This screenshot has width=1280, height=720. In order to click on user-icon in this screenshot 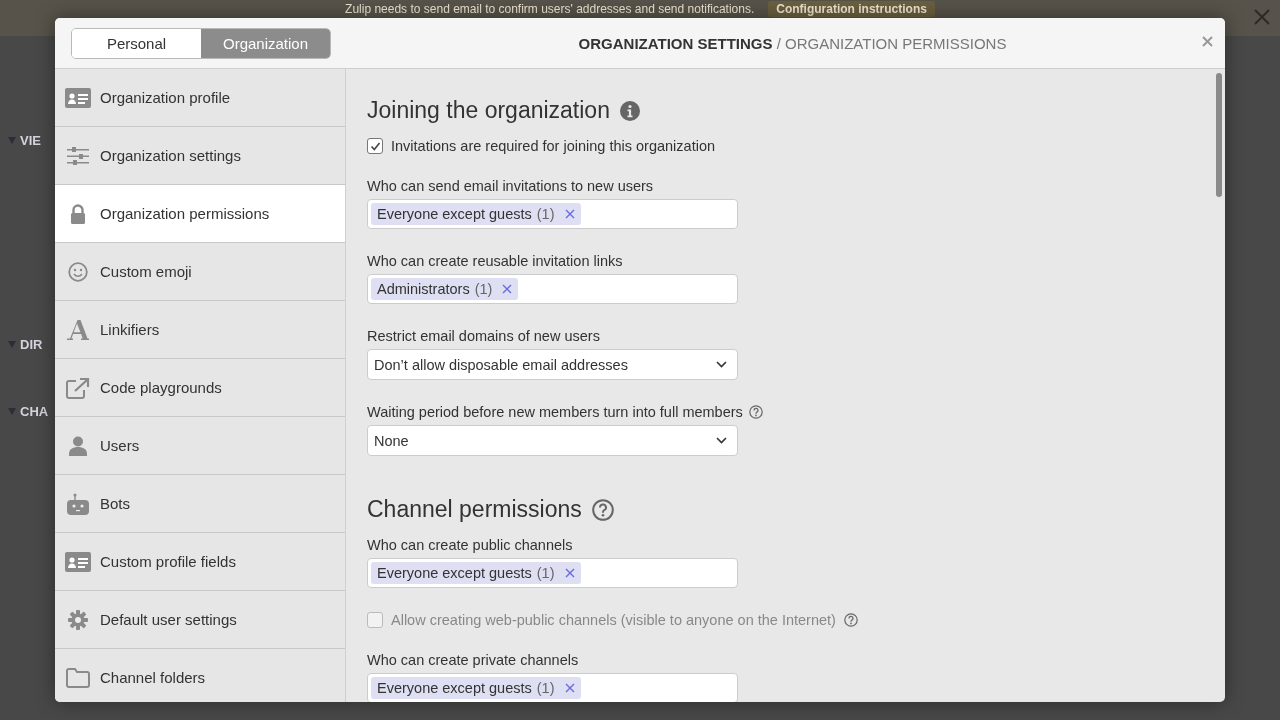, I will do `click(78, 445)`.